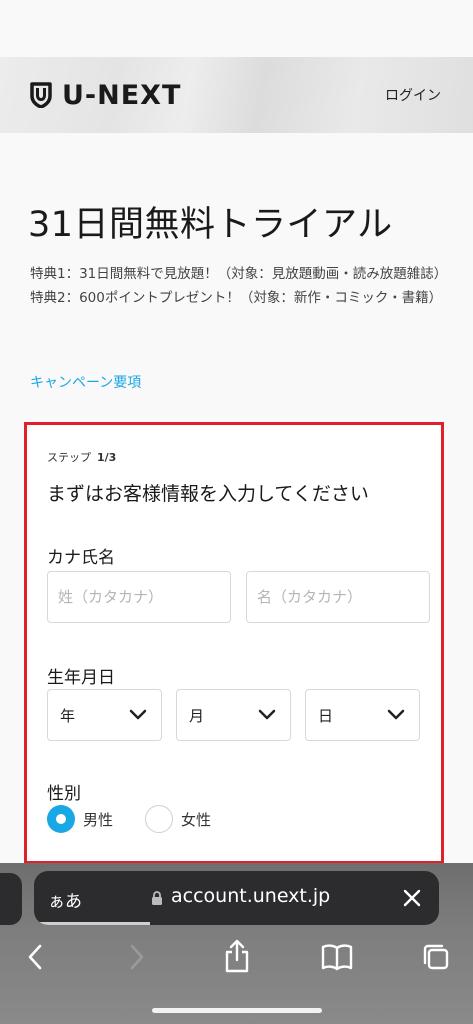 Image resolution: width=473 pixels, height=1024 pixels. I want to click on share-icon, so click(237, 956).